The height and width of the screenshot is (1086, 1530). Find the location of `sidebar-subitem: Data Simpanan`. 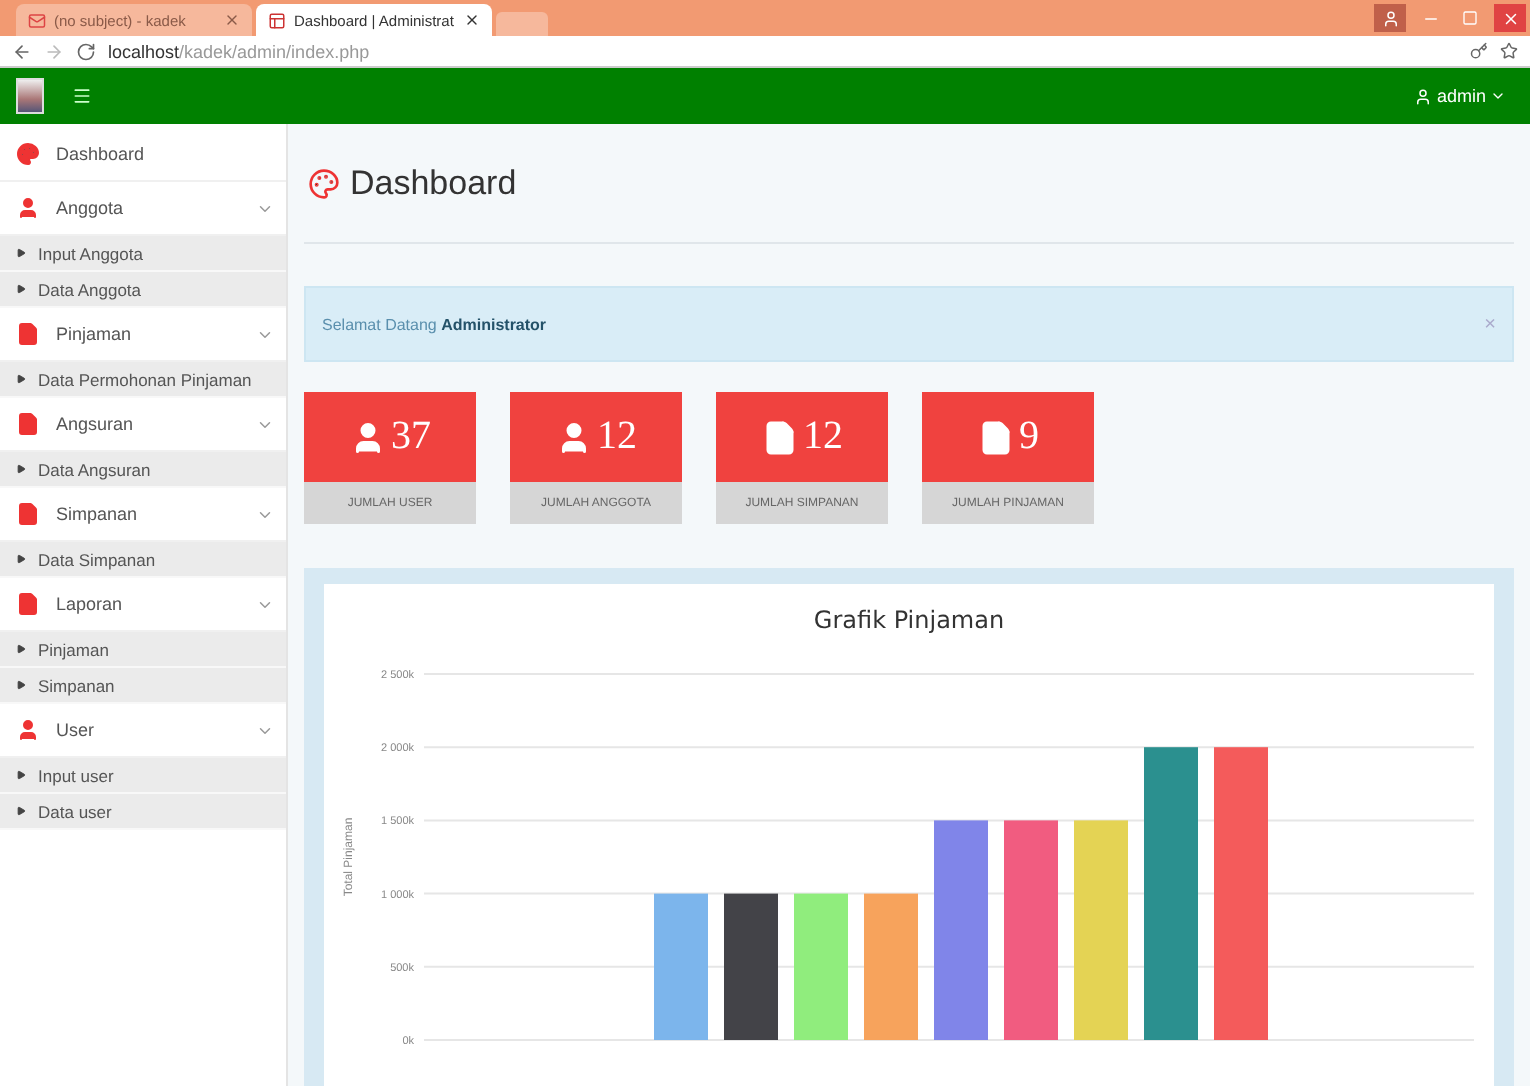

sidebar-subitem: Data Simpanan is located at coordinates (143, 560).